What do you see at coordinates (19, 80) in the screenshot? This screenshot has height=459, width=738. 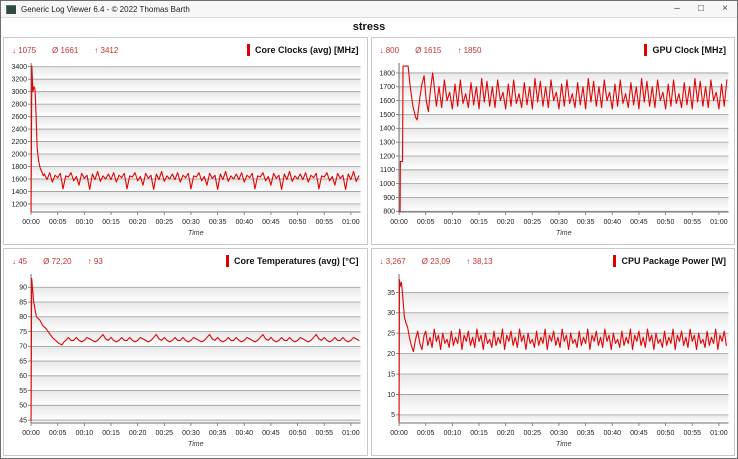 I see `svg-text: 3200` at bounding box center [19, 80].